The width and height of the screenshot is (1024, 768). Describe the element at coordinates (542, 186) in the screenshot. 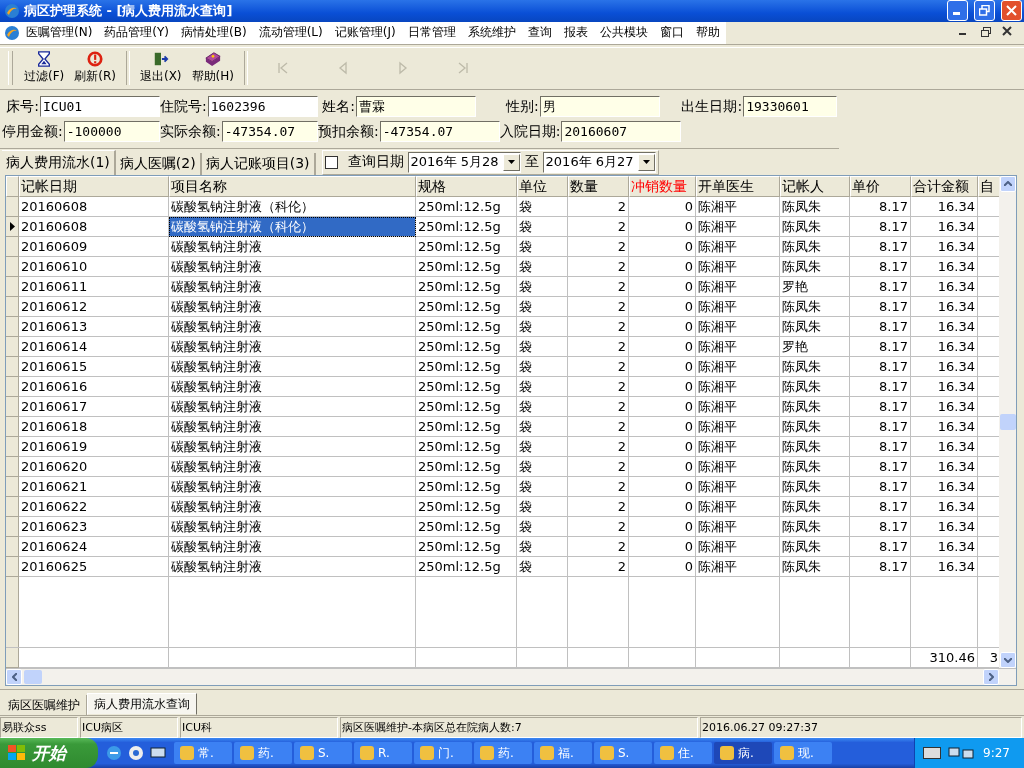

I see `column-header: 单位` at that location.